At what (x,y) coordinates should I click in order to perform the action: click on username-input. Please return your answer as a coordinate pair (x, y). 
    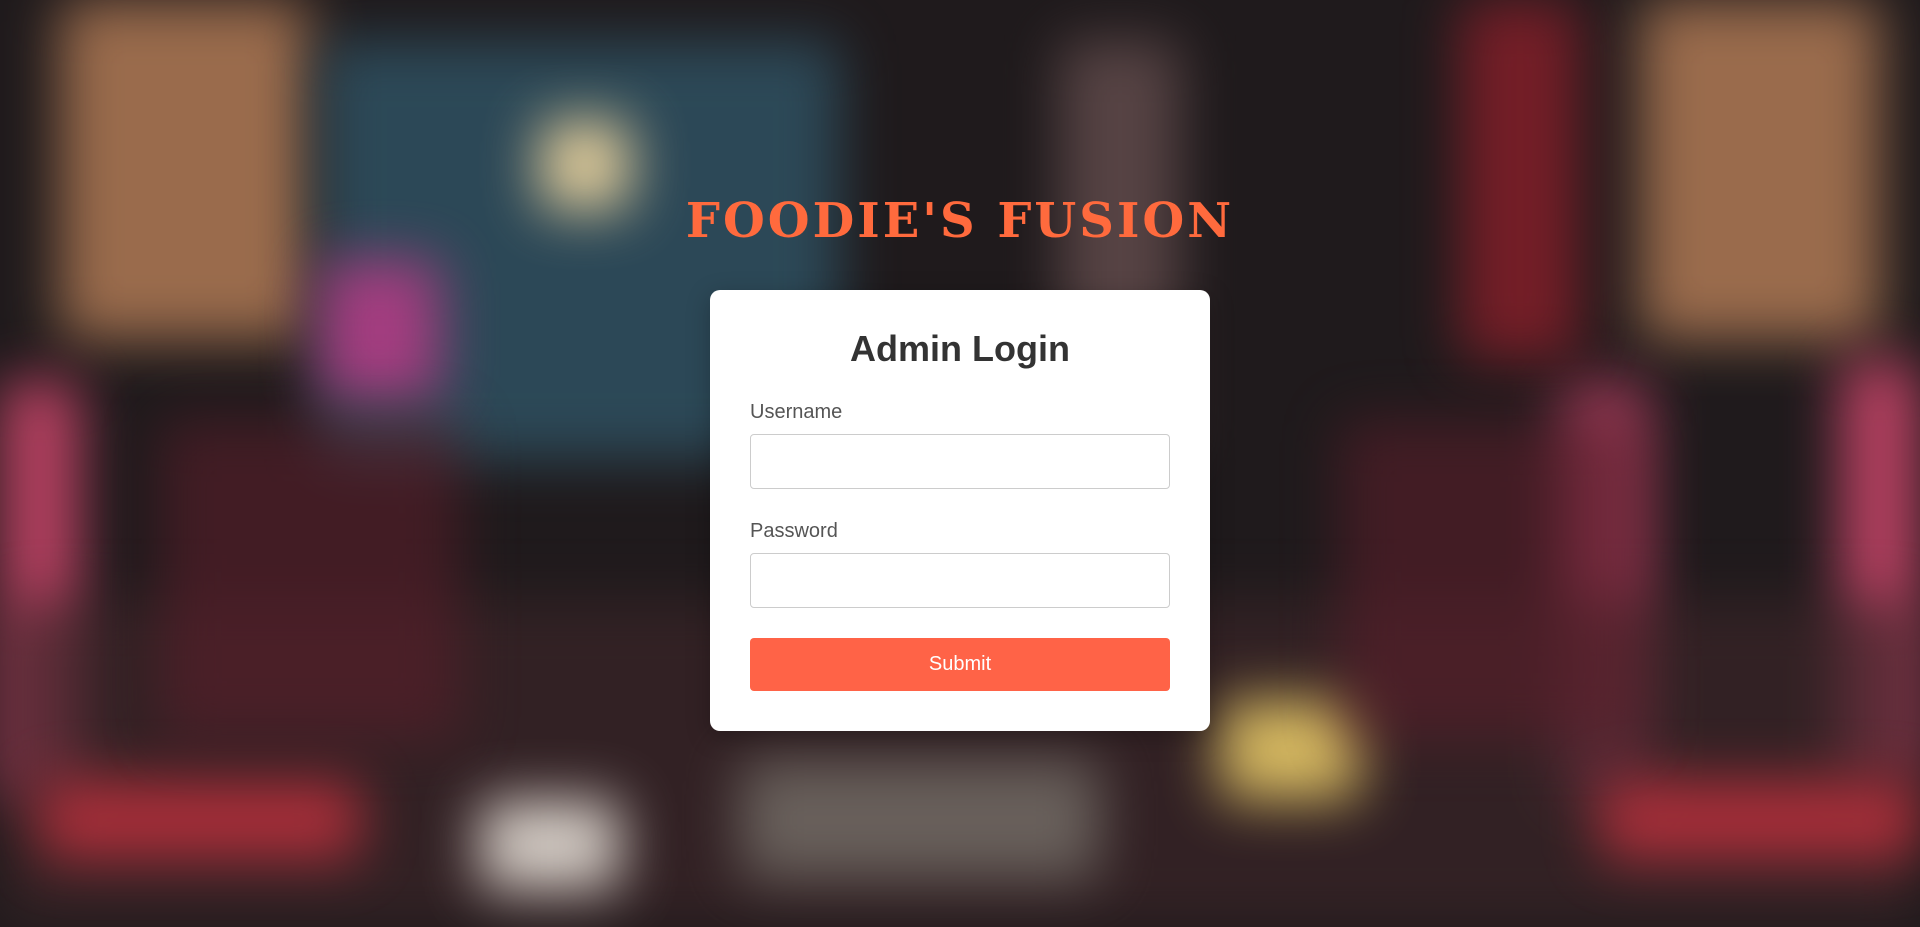
    Looking at the image, I should click on (960, 461).